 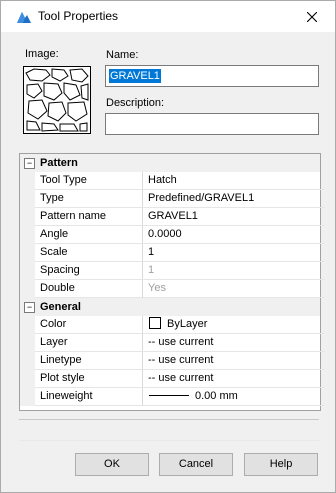 I want to click on prop-value: ByLayer, so click(x=187, y=324).